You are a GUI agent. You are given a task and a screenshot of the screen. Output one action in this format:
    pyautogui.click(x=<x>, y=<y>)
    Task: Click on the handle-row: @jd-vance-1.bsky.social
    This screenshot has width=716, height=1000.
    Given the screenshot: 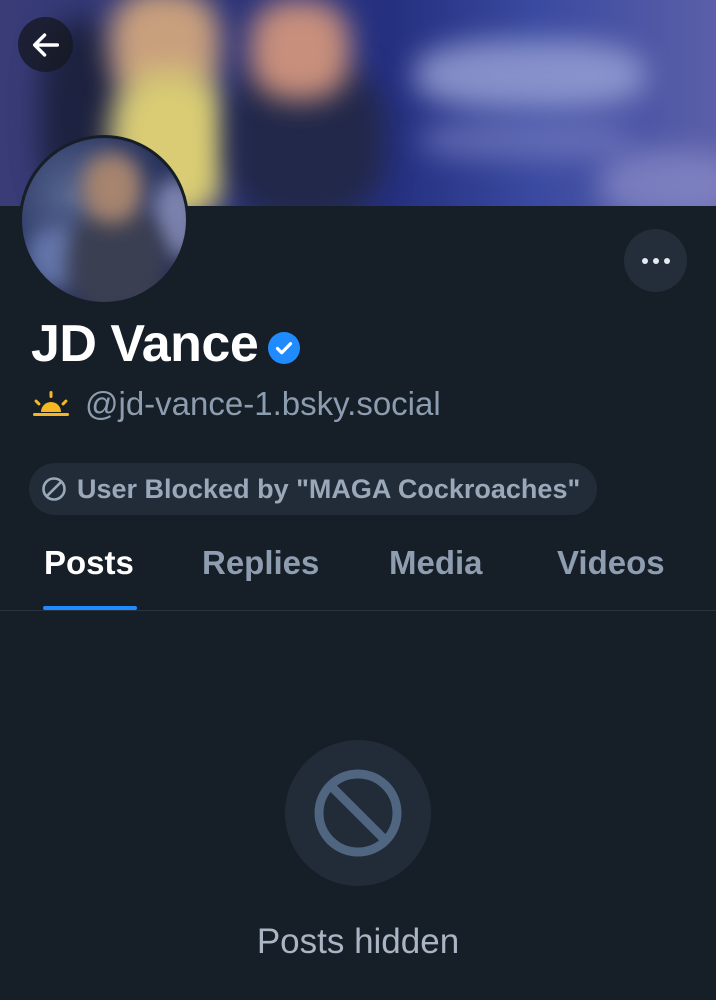 What is the action you would take?
    pyautogui.click(x=236, y=404)
    